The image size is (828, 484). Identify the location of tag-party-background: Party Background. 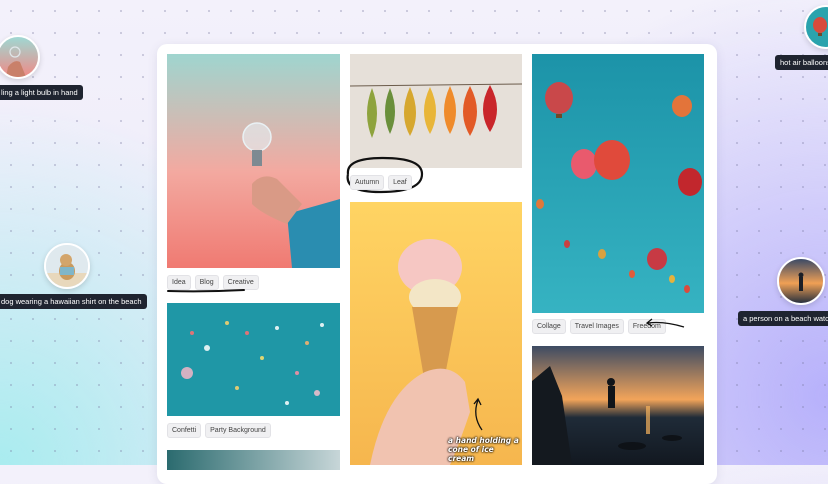
(238, 430).